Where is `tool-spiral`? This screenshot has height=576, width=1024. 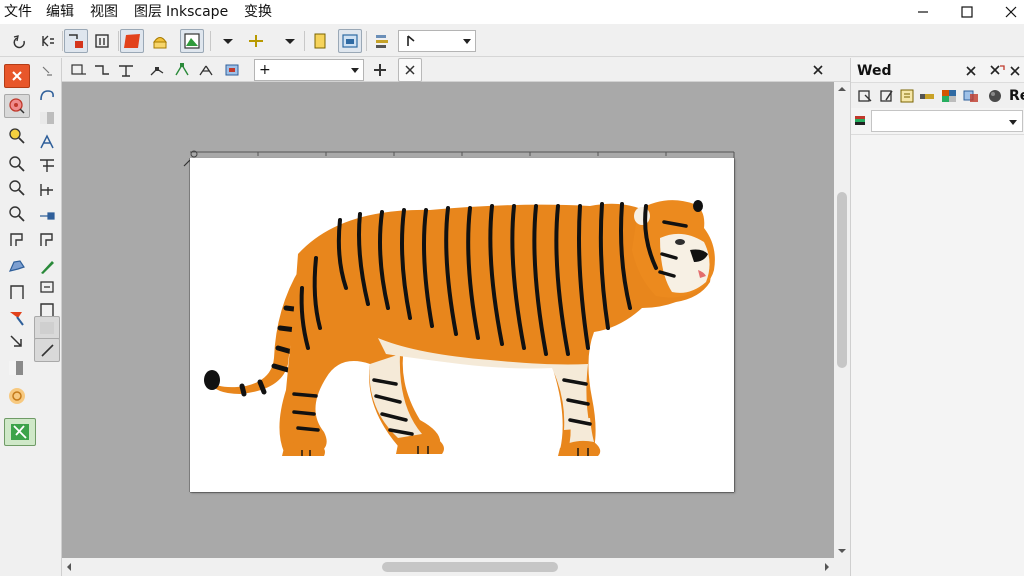 tool-spiral is located at coordinates (47, 96).